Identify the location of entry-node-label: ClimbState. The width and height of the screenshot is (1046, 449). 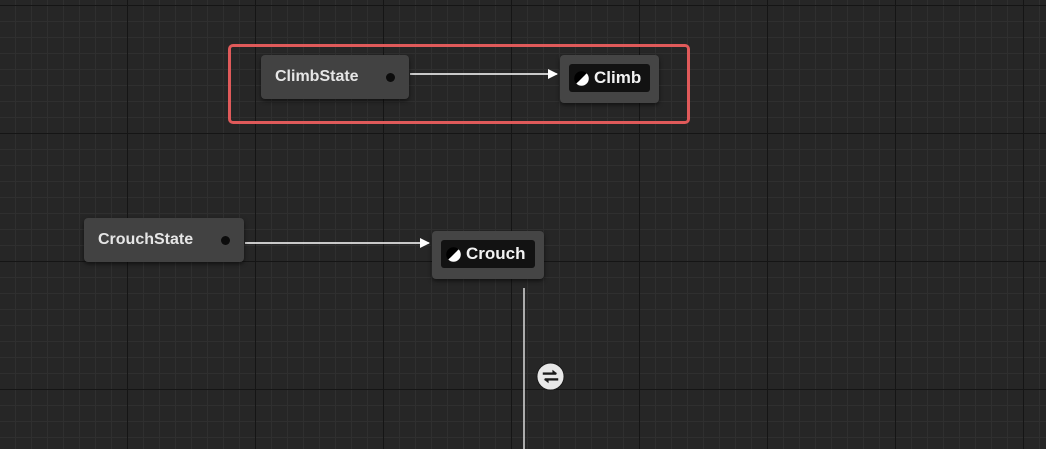
(317, 76).